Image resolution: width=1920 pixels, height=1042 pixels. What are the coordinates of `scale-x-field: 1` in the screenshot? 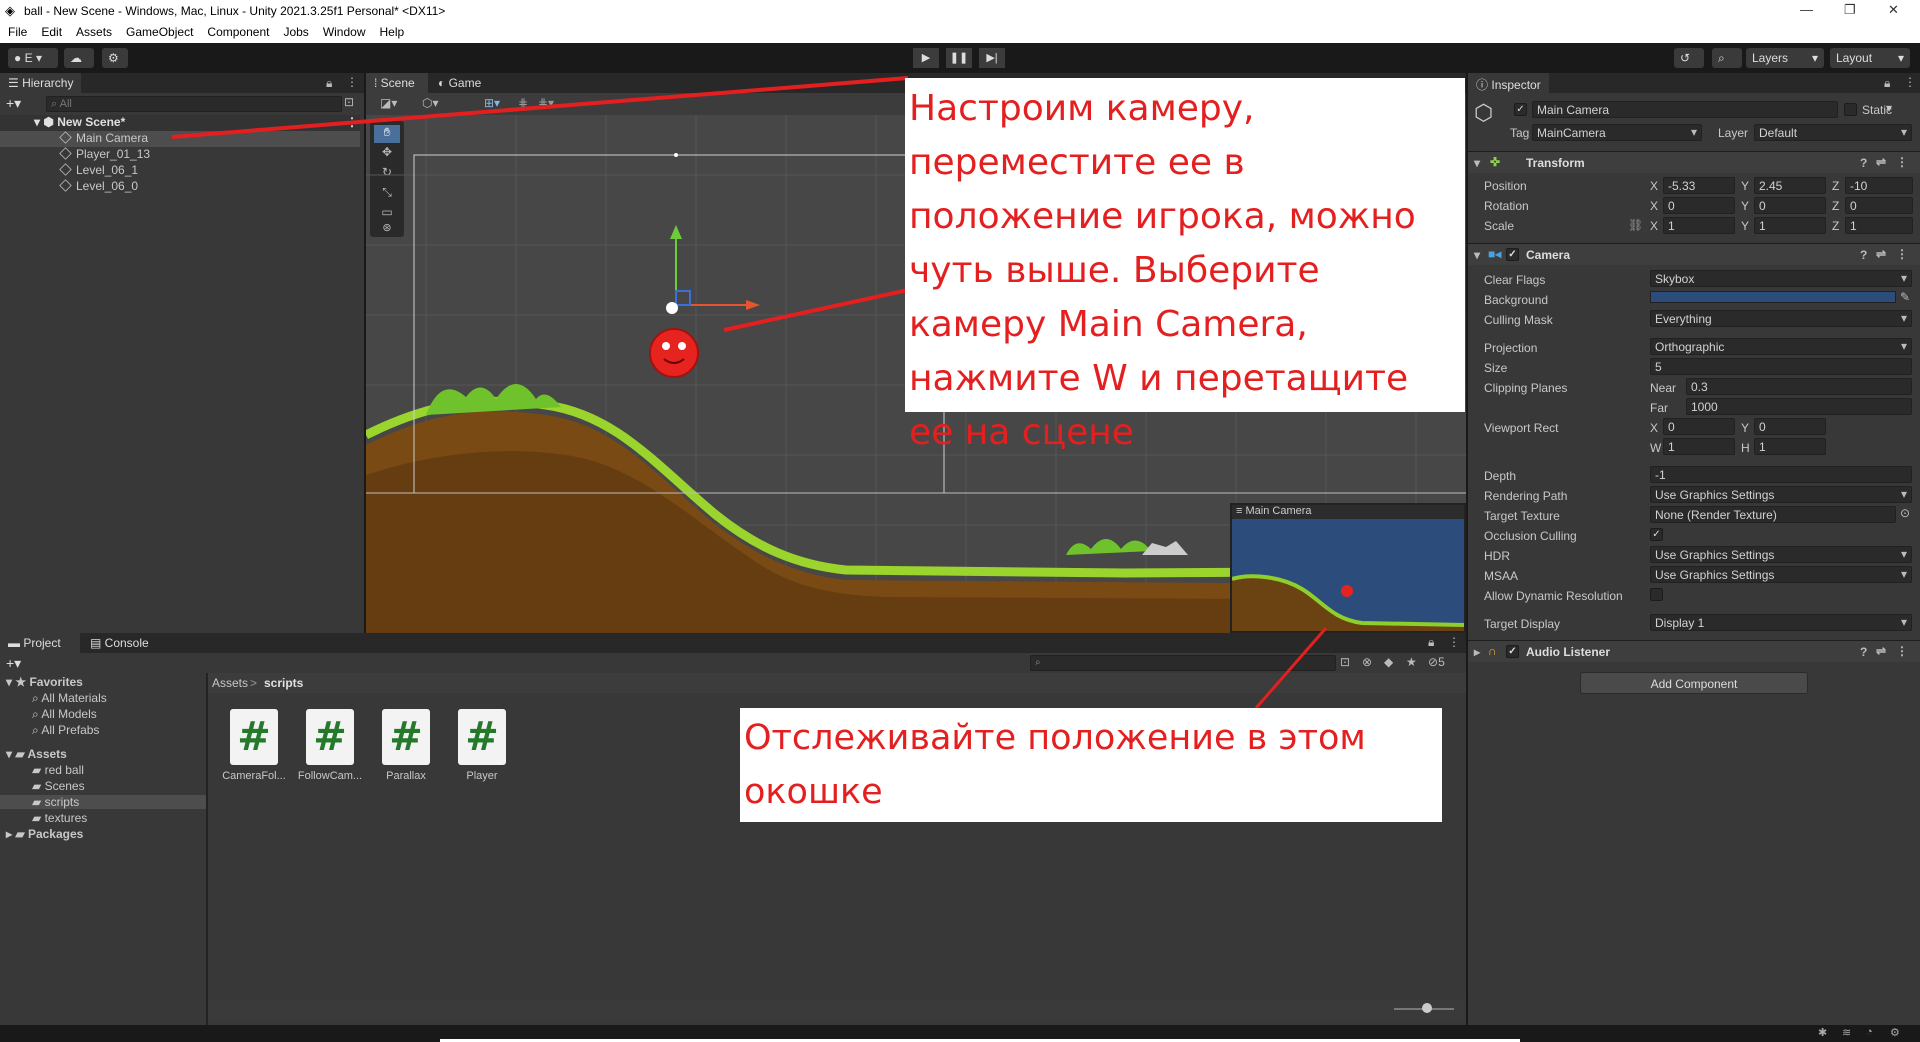 It's located at (1699, 225).